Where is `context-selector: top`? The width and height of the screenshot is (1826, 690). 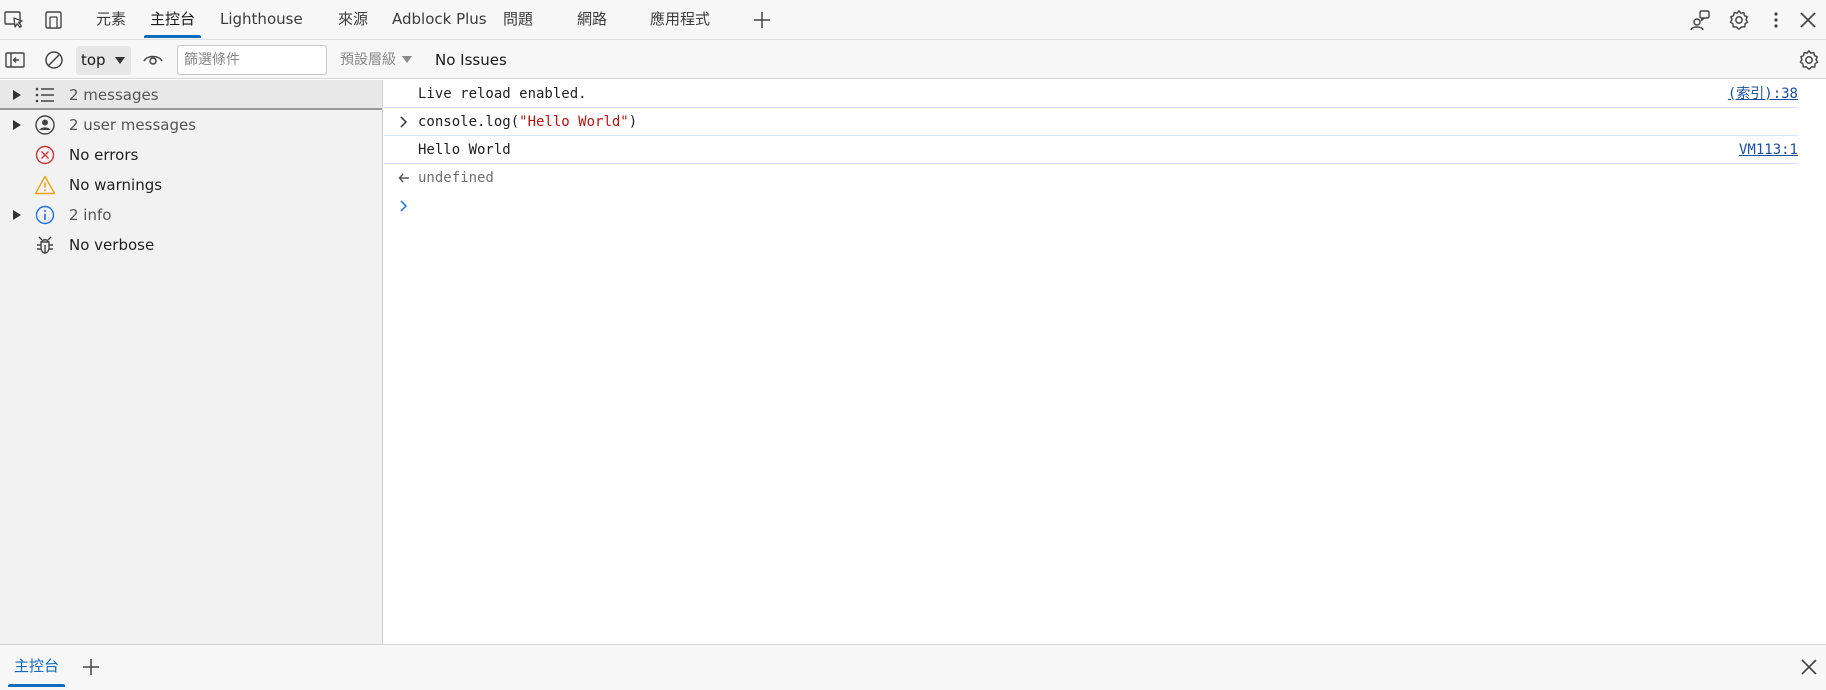
context-selector: top is located at coordinates (103, 60).